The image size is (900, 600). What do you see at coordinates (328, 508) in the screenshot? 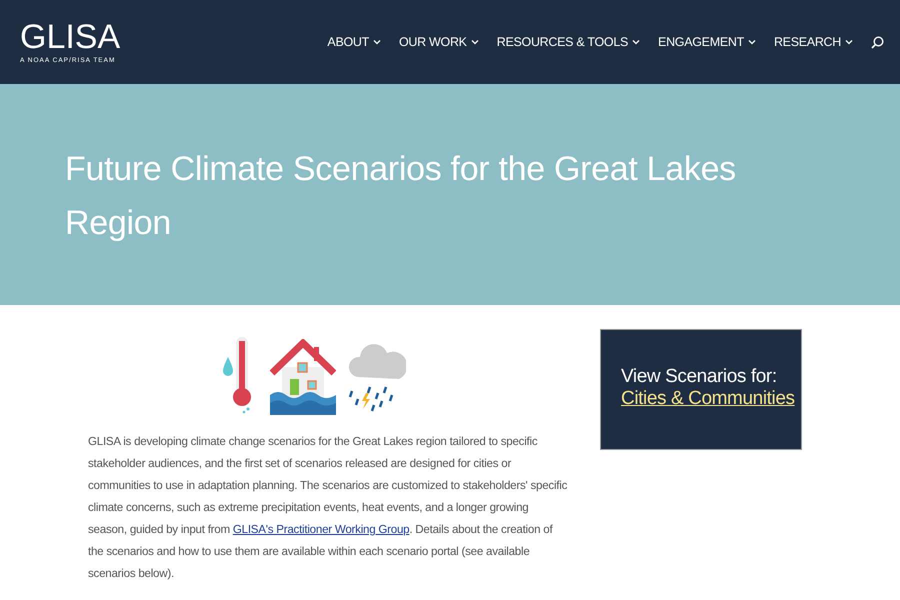
I see `intro-paragraph: GLISA is developing climate change scenarios for the Great Lakes region tailored to specific stakeholder audiences, and the first set of scenarios released are designed for cities or communities to use in adaptation planning. The scenarios are customized to stakeholders' specific climate concerns, such as extreme precipitation events, heat events, and a longer growing season, guided by input from GLISA's Practitioner Working Group. Details about the creation of the scenarios and how to use them are available within each scenario portal (see available scenarios below).` at bounding box center [328, 508].